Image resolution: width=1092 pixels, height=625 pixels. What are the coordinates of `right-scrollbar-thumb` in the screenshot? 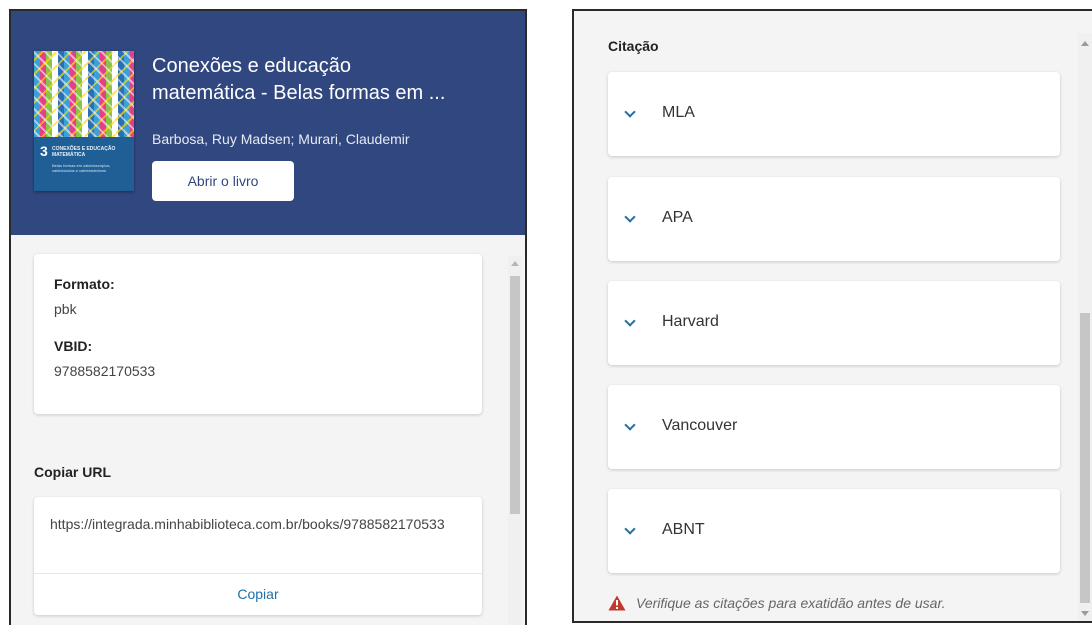 It's located at (1085, 458).